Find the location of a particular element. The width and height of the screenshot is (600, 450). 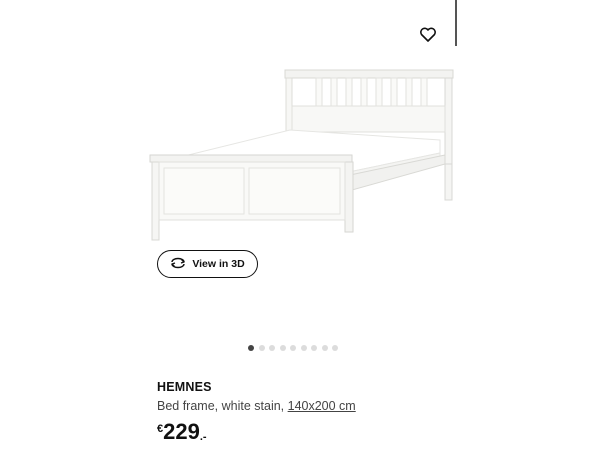

product-description: Bed frame, white stain, 140x200 cm is located at coordinates (256, 406).